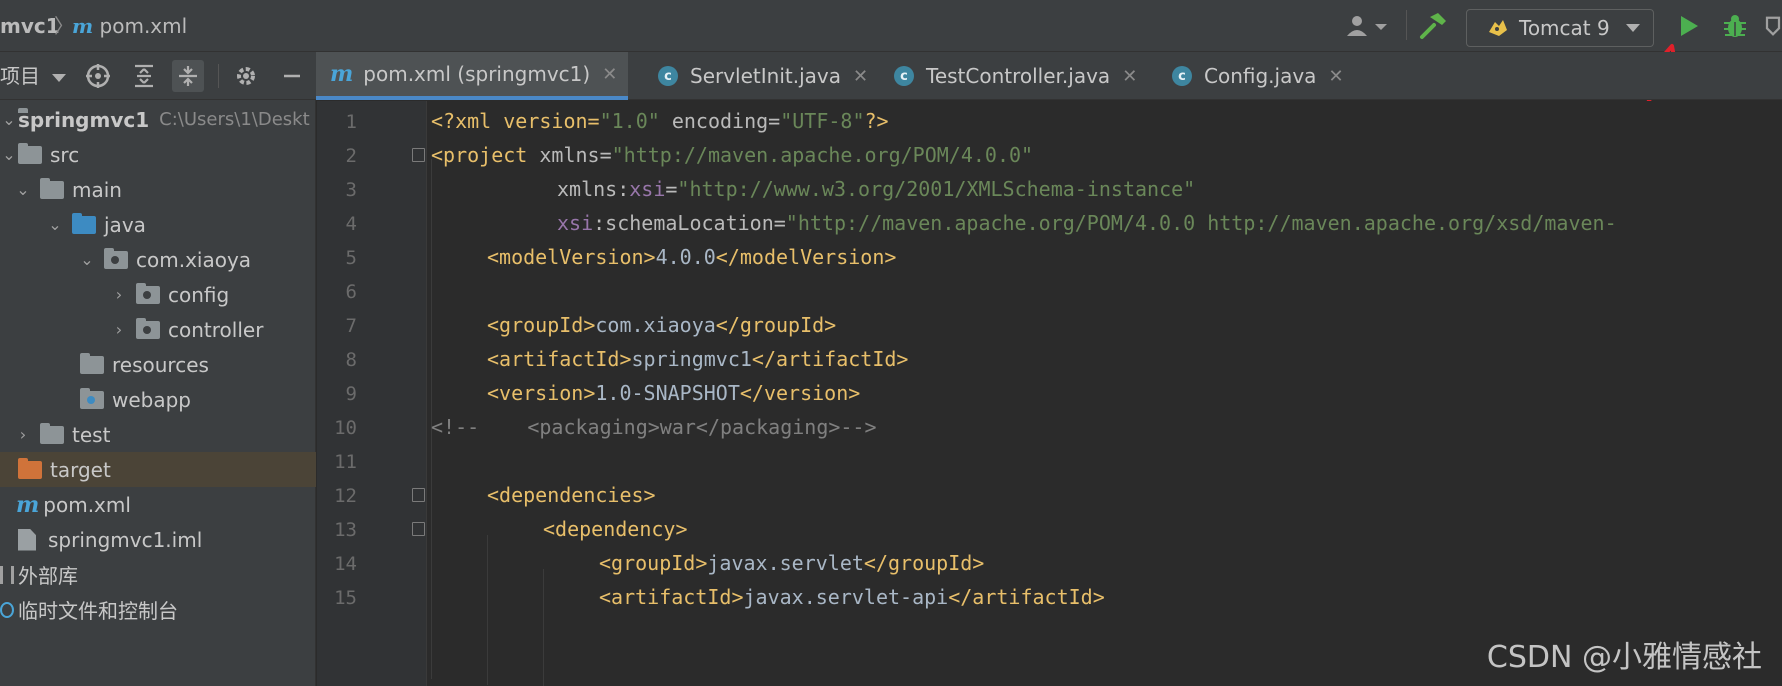  I want to click on hide-panel-icon, so click(292, 76).